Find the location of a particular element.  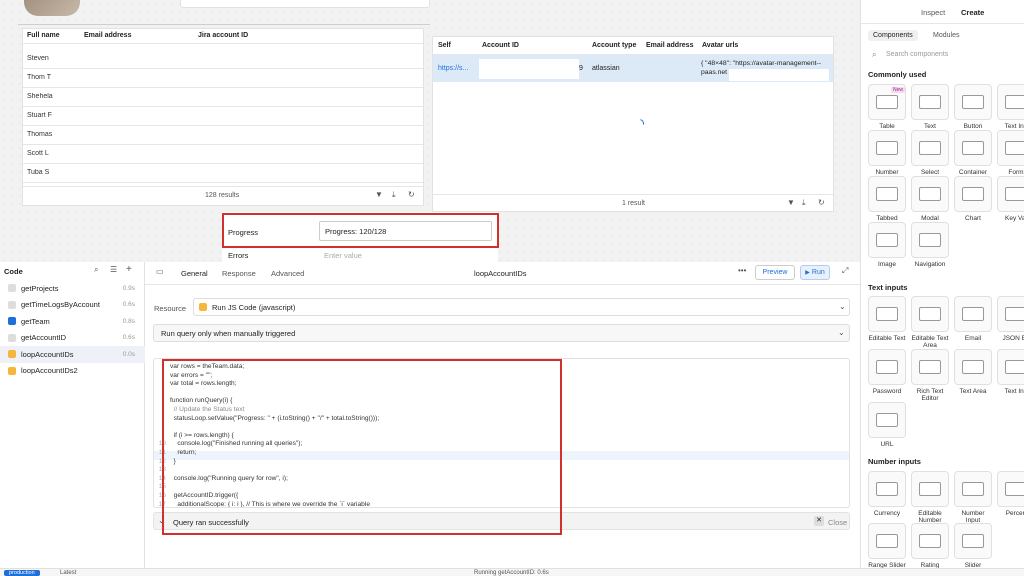

cell-full-name: Steven is located at coordinates (38, 58).